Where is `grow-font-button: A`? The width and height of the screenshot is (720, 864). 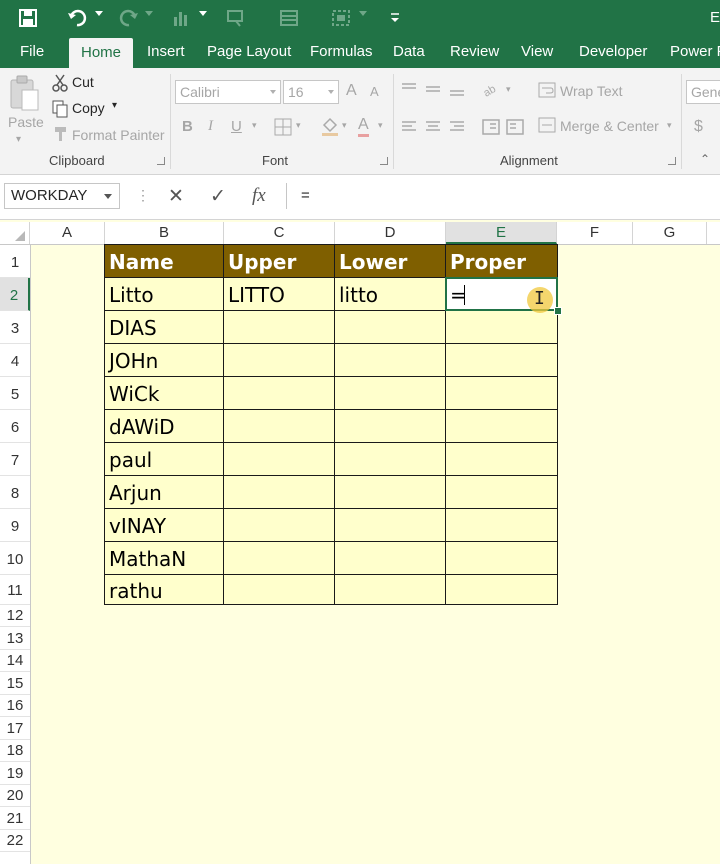 grow-font-button: A is located at coordinates (351, 91).